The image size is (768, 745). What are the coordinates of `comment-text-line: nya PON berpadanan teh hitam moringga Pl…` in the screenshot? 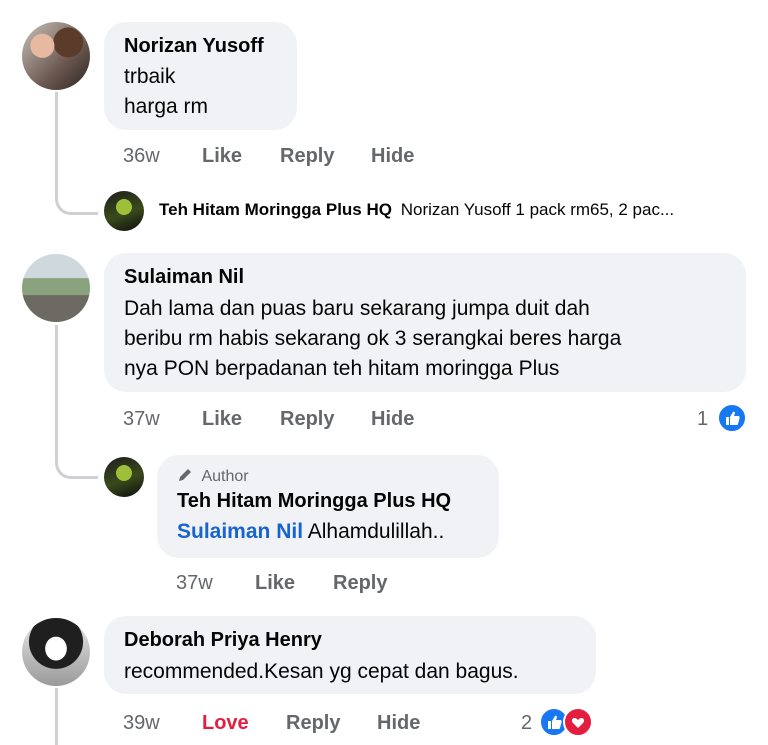 It's located at (342, 368).